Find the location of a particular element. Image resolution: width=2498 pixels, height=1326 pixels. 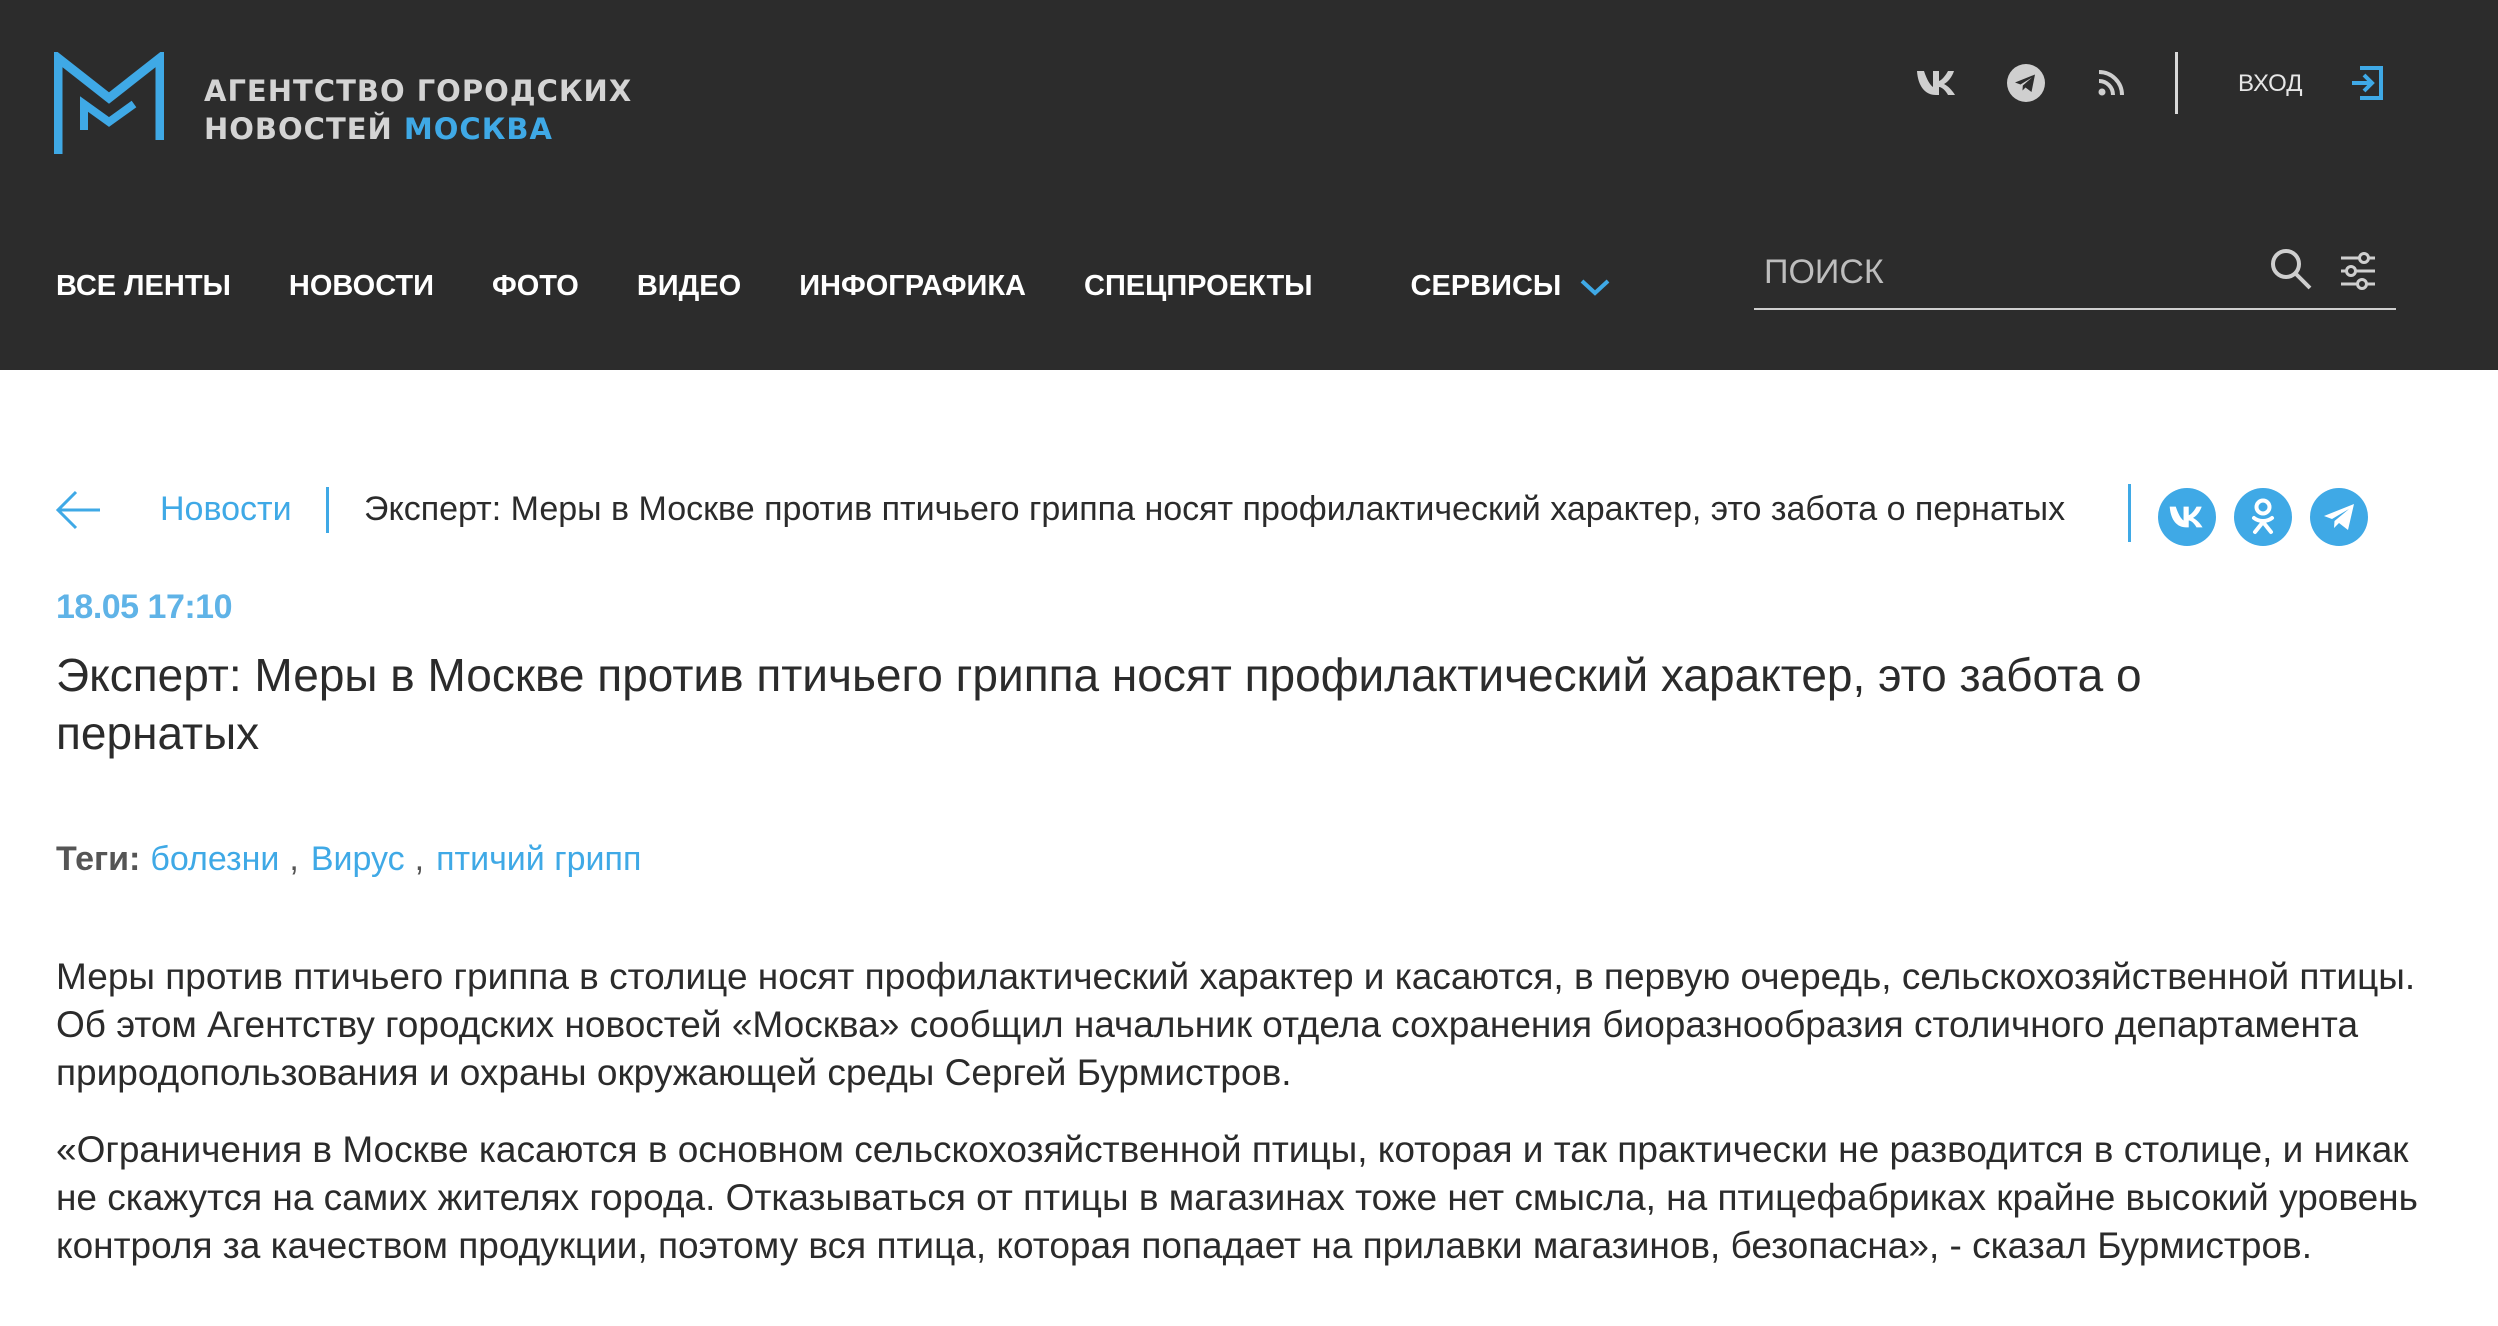

breadcrumb-end-divider is located at coordinates (2129, 513).